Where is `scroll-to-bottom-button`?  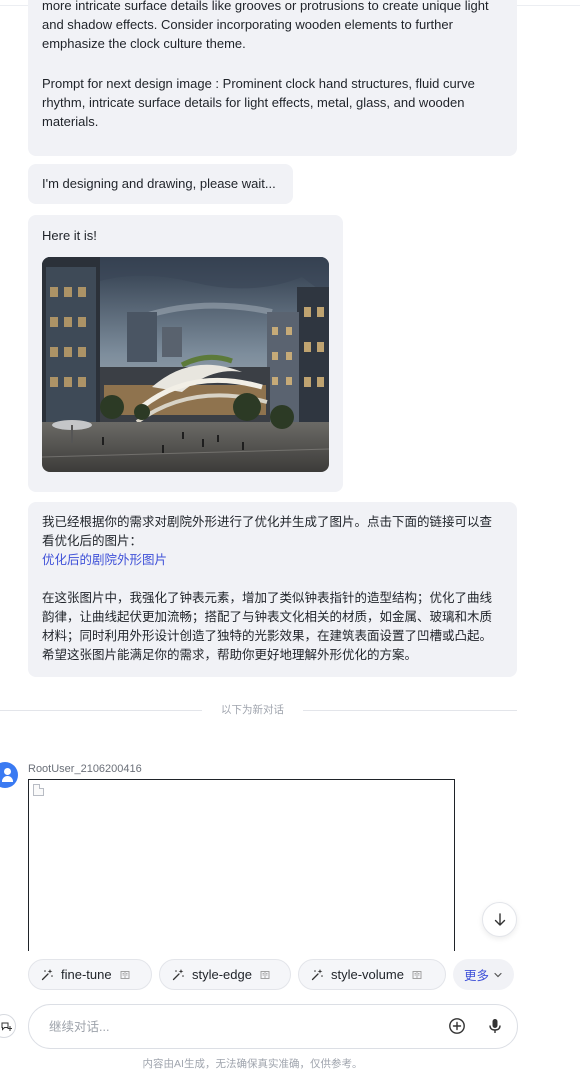
scroll-to-bottom-button is located at coordinates (499, 919).